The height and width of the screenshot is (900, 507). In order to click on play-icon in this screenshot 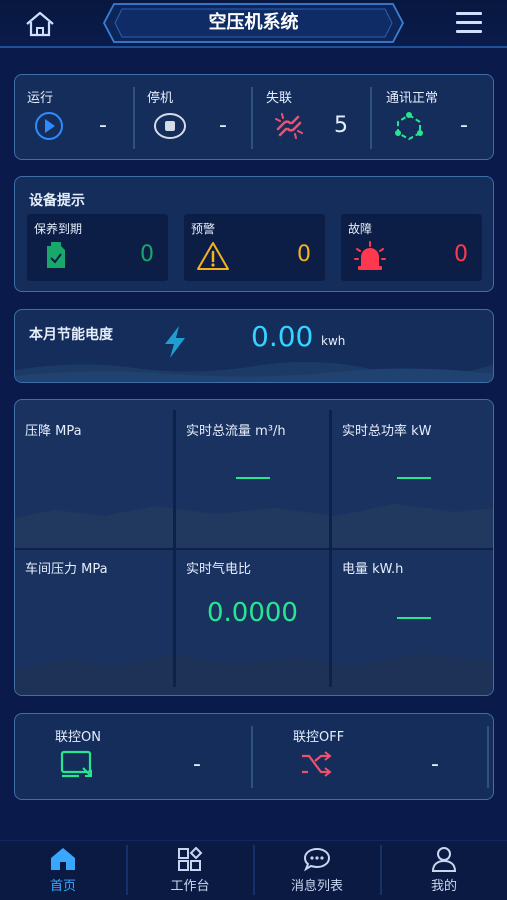, I will do `click(49, 126)`.